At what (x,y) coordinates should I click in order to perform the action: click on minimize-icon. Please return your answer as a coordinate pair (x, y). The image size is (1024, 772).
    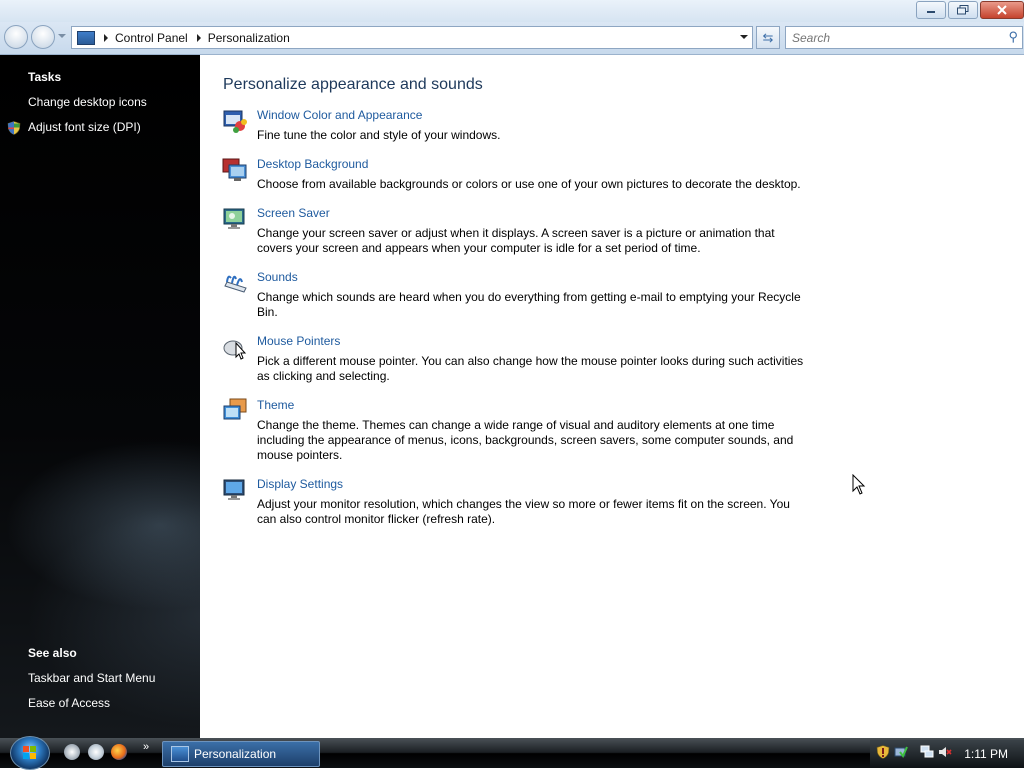
    Looking at the image, I should click on (931, 12).